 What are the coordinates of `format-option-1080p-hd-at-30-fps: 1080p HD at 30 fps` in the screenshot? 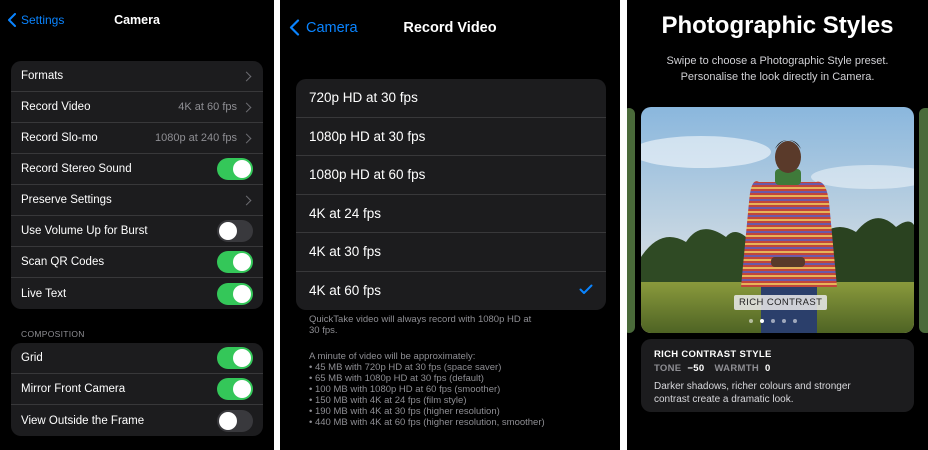 It's located at (451, 137).